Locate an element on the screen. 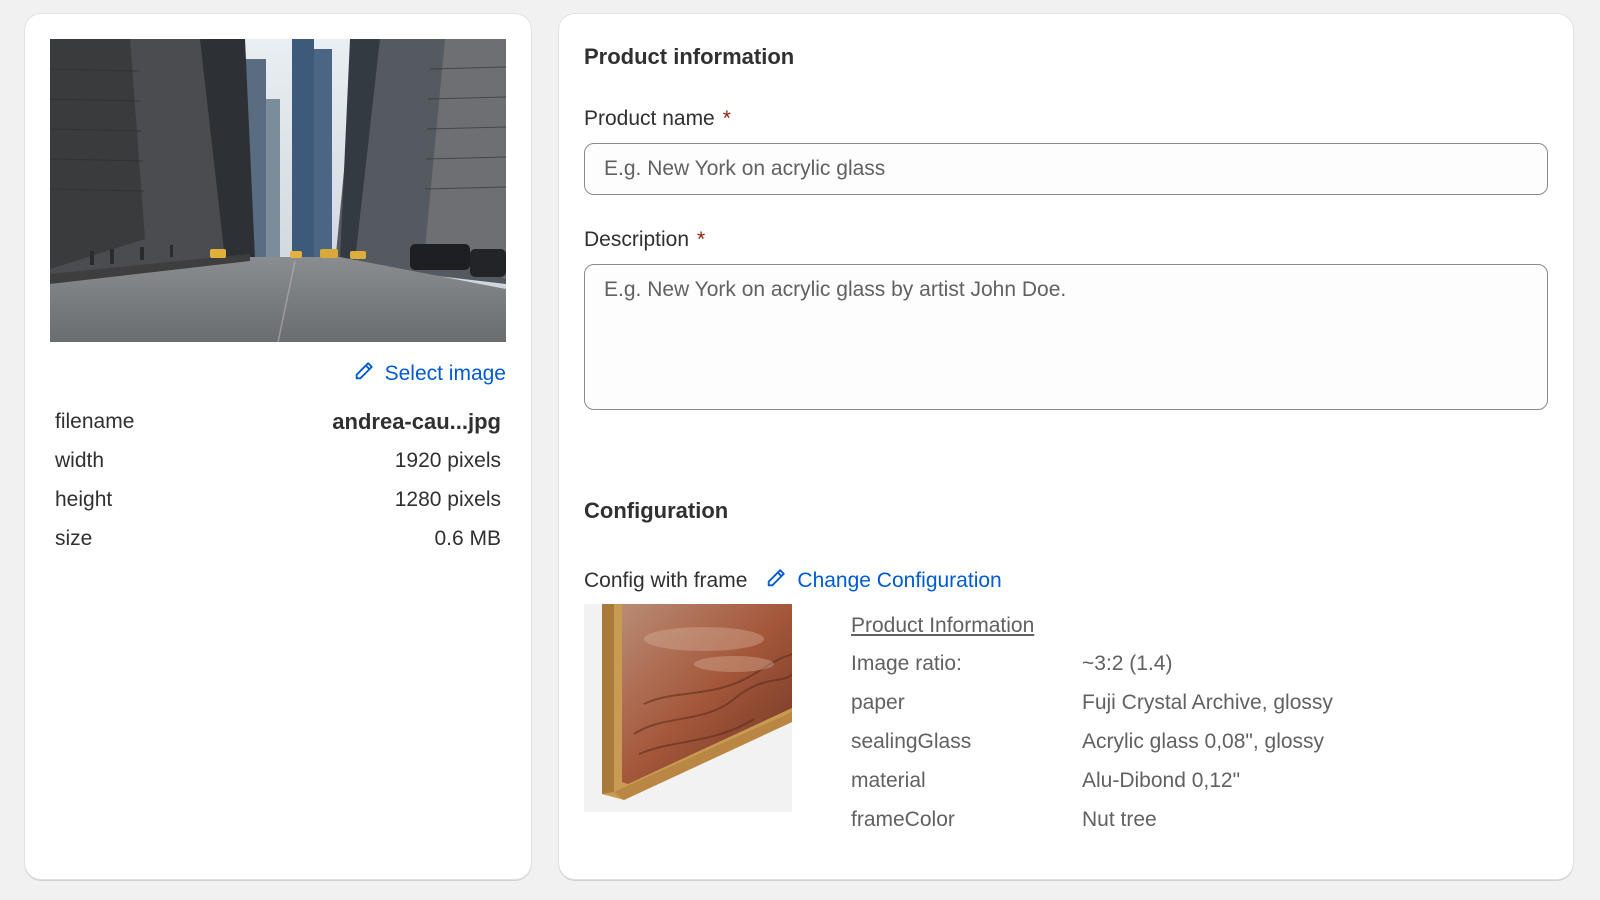 The height and width of the screenshot is (900, 1600). meta-row-size: size 0.6 MB is located at coordinates (278, 538).